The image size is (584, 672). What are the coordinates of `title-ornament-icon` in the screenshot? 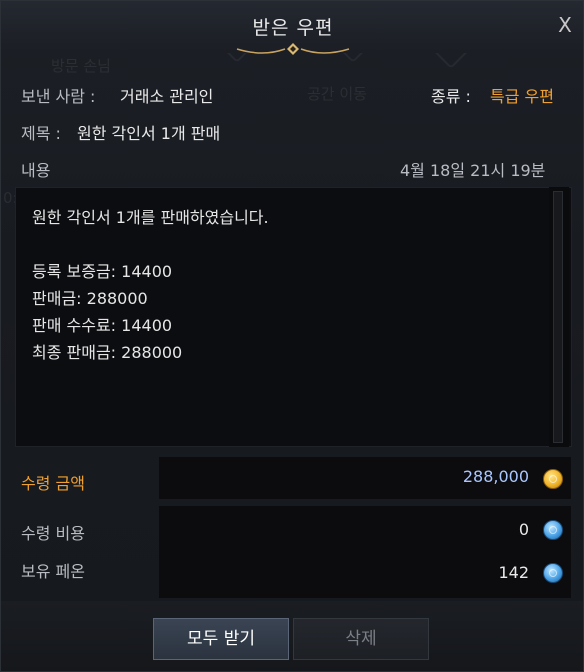 It's located at (293, 49).